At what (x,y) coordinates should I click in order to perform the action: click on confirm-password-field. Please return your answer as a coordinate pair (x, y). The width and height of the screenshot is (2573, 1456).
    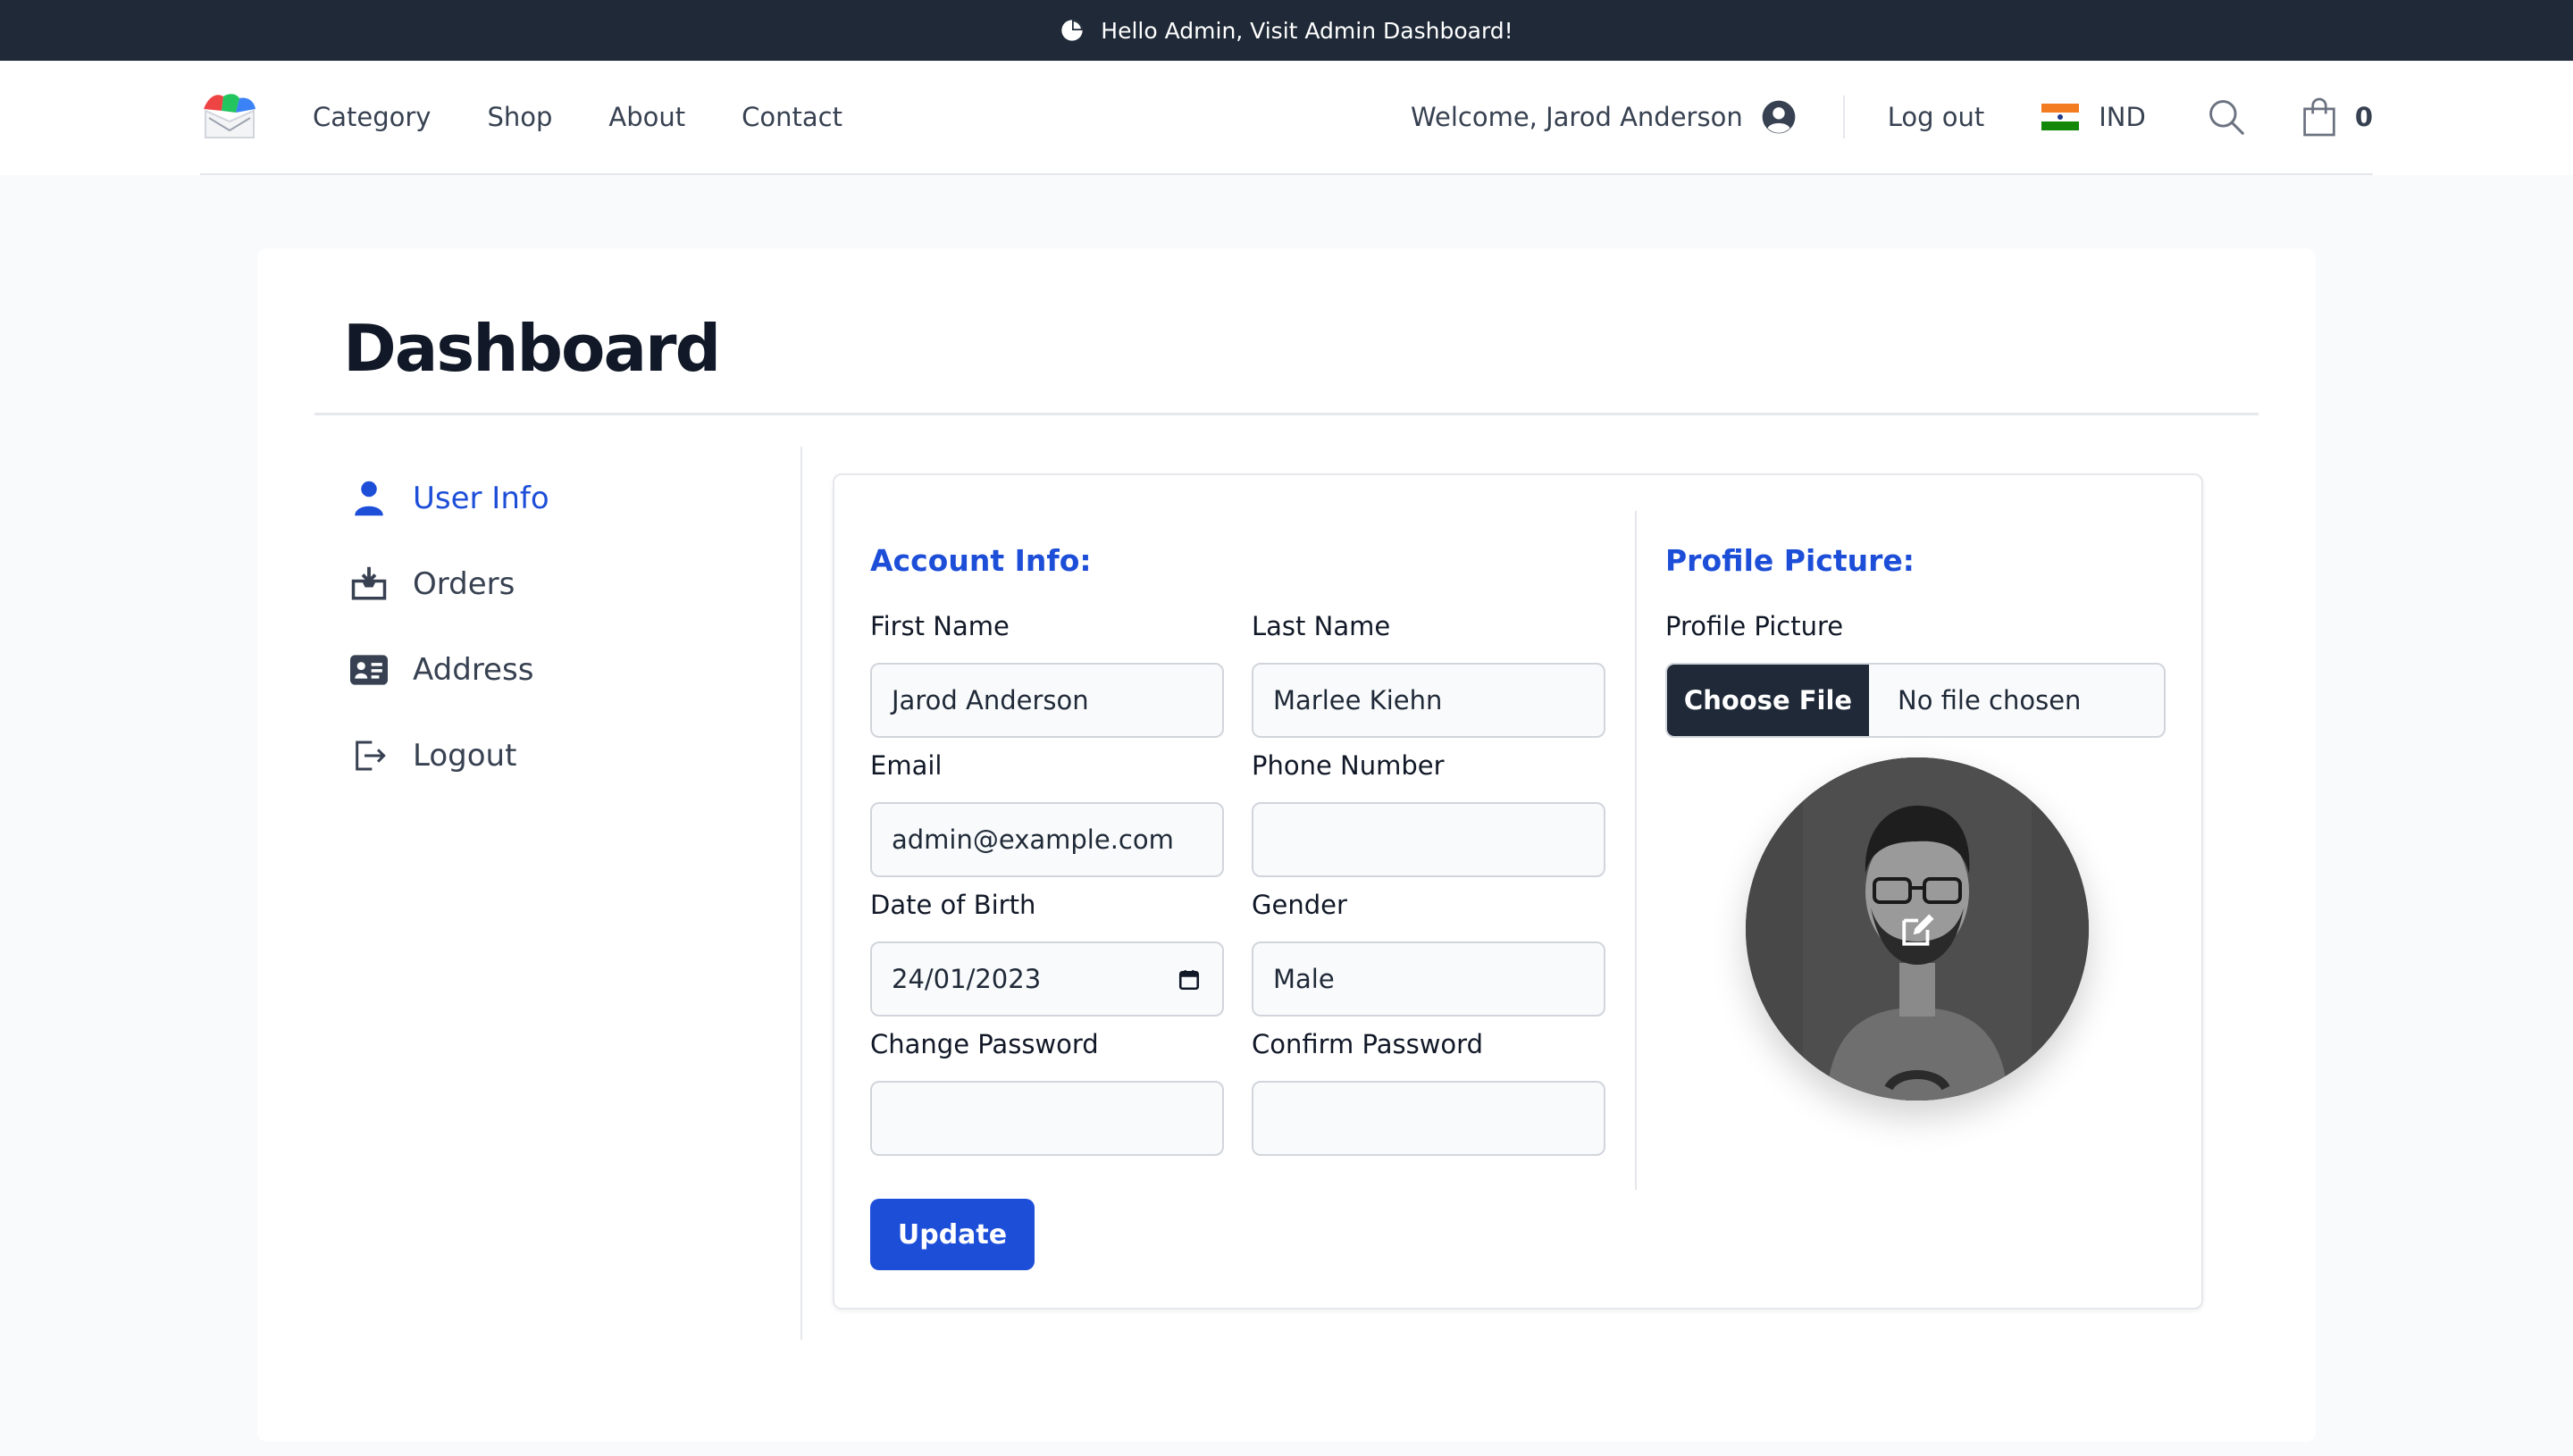
    Looking at the image, I should click on (1428, 1118).